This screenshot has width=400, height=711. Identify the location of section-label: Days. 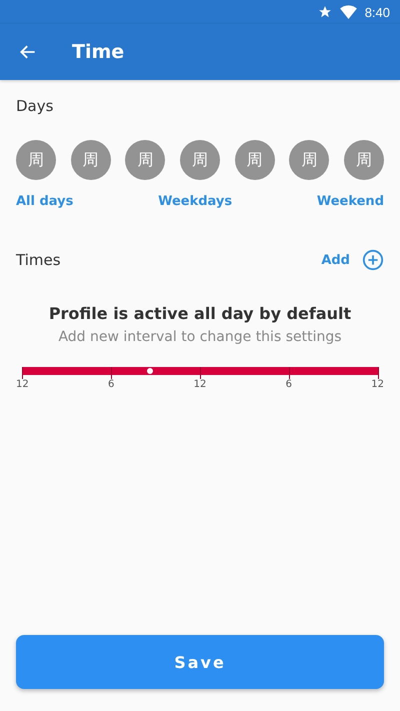
(35, 106).